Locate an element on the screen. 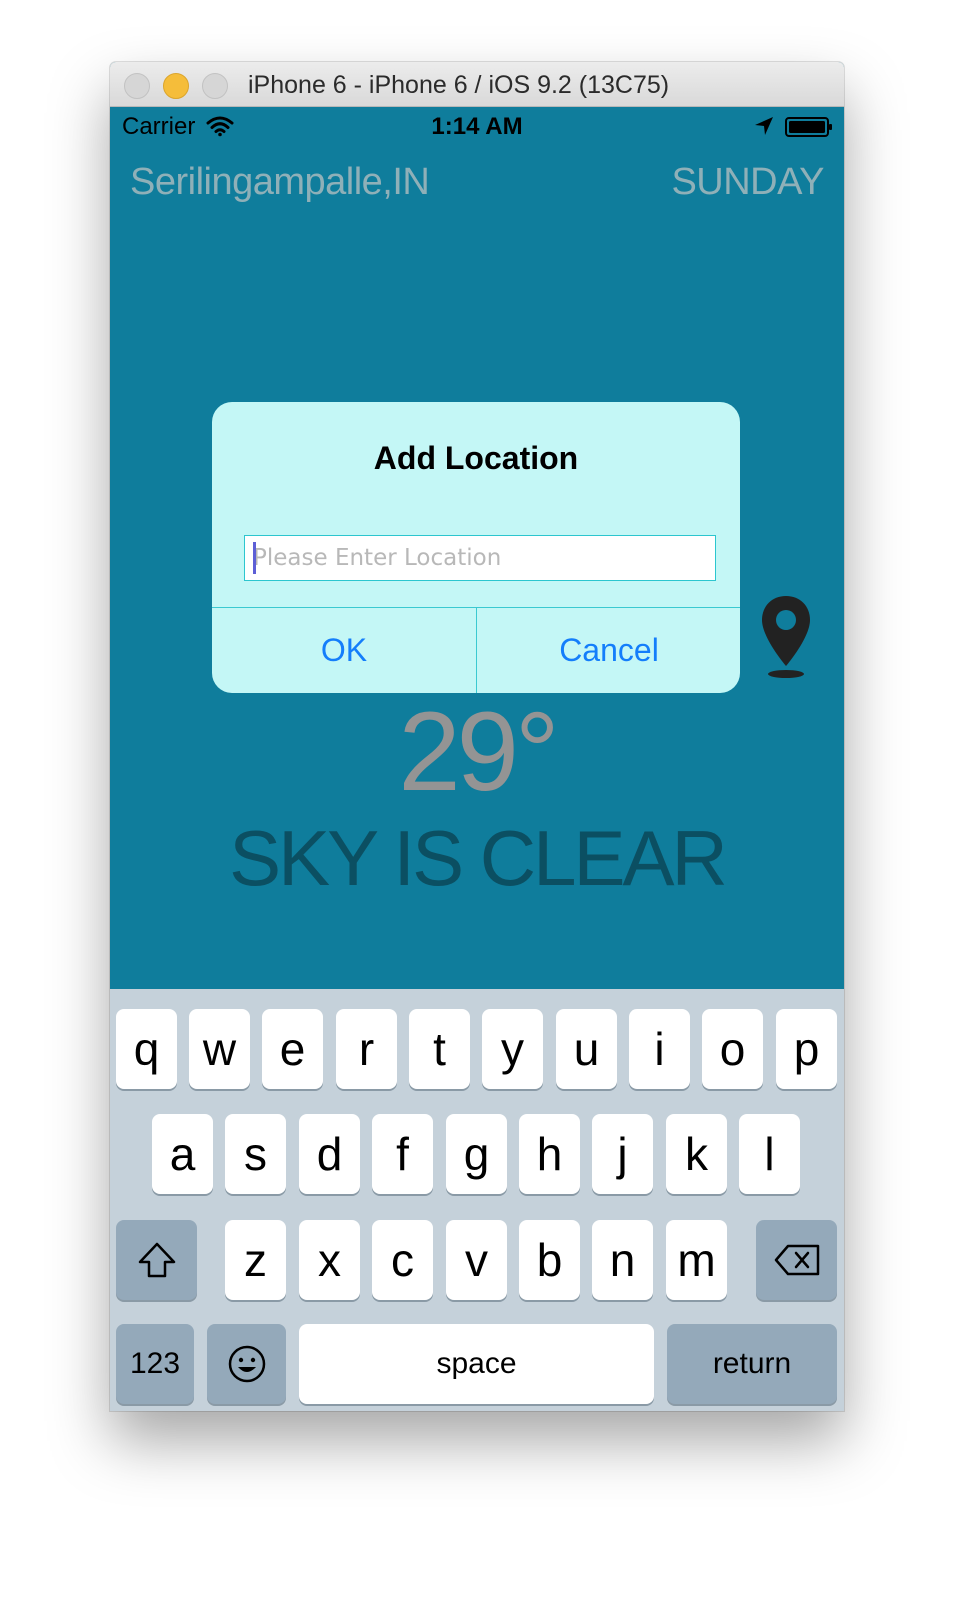 The image size is (974, 1602). key-g: g is located at coordinates (476, 1154).